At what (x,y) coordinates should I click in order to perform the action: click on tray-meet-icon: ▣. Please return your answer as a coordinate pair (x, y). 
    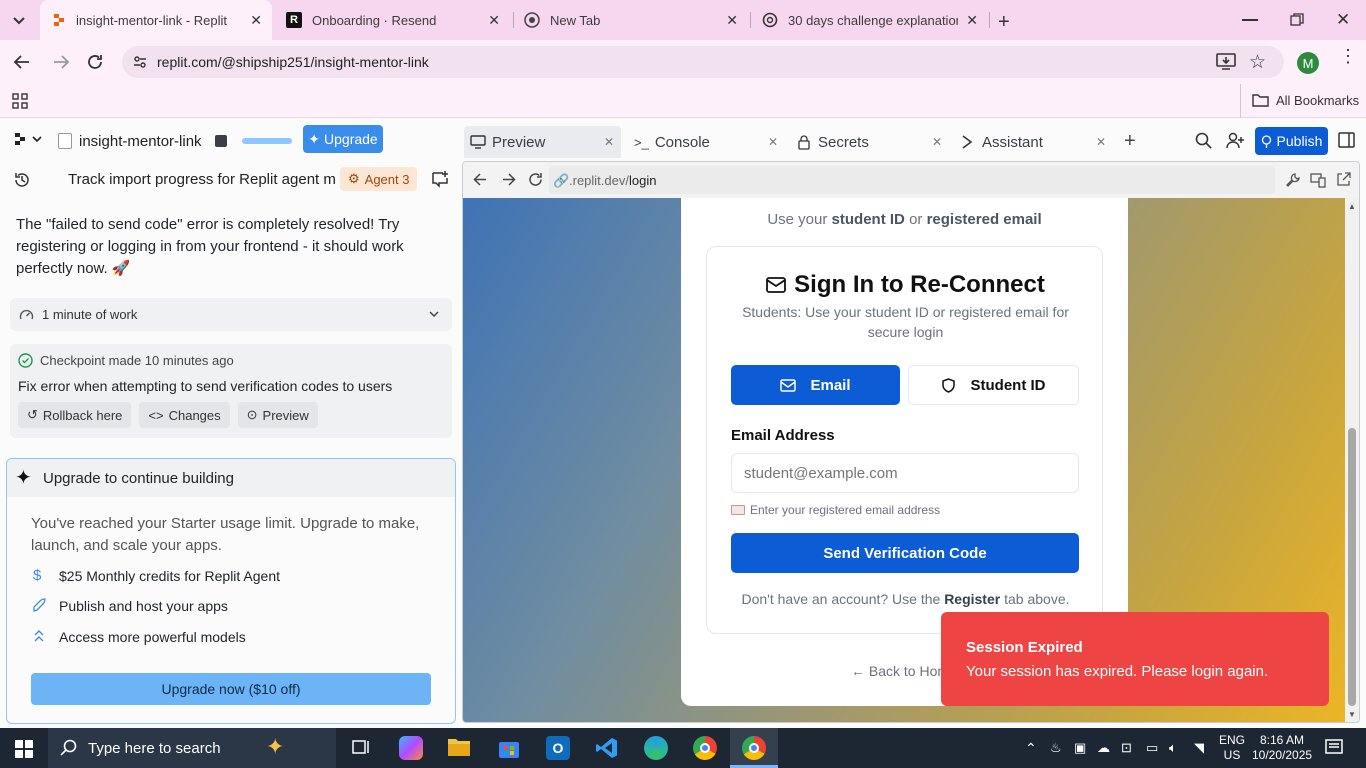
    Looking at the image, I should click on (1080, 748).